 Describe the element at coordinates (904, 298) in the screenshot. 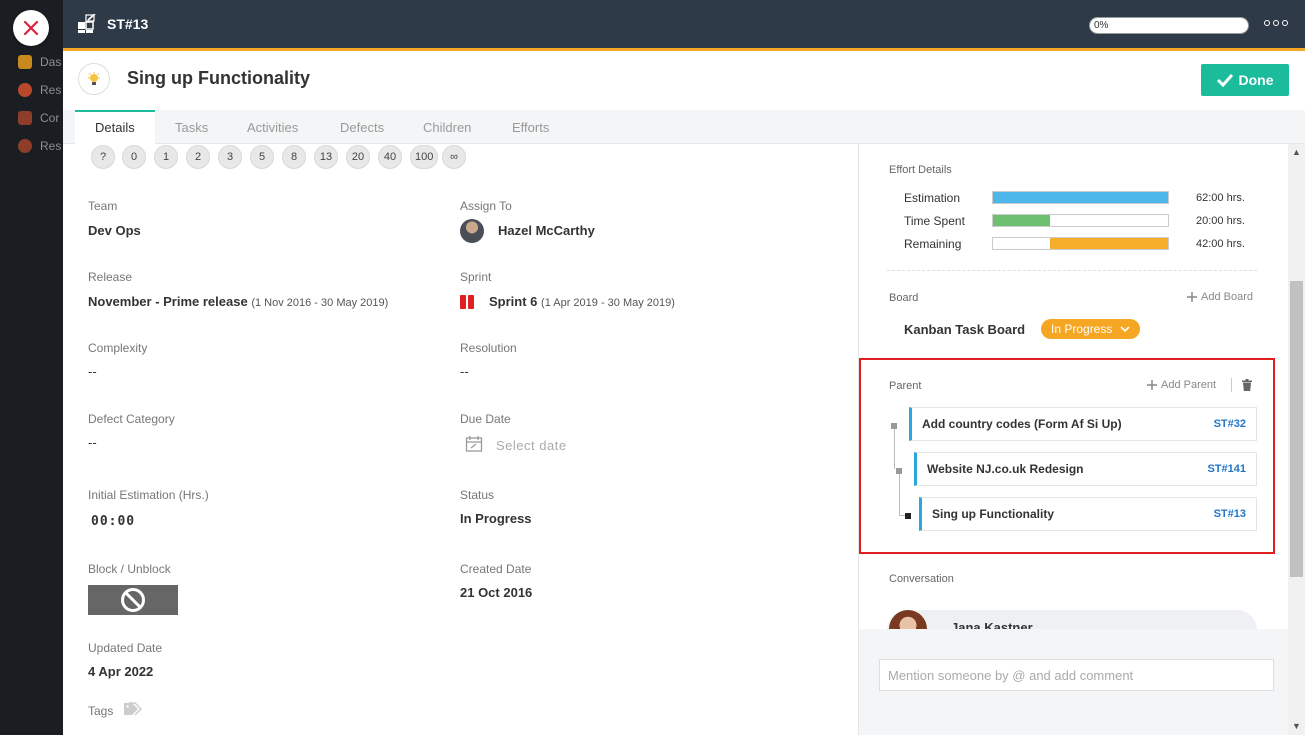

I see `board-label: Board` at that location.